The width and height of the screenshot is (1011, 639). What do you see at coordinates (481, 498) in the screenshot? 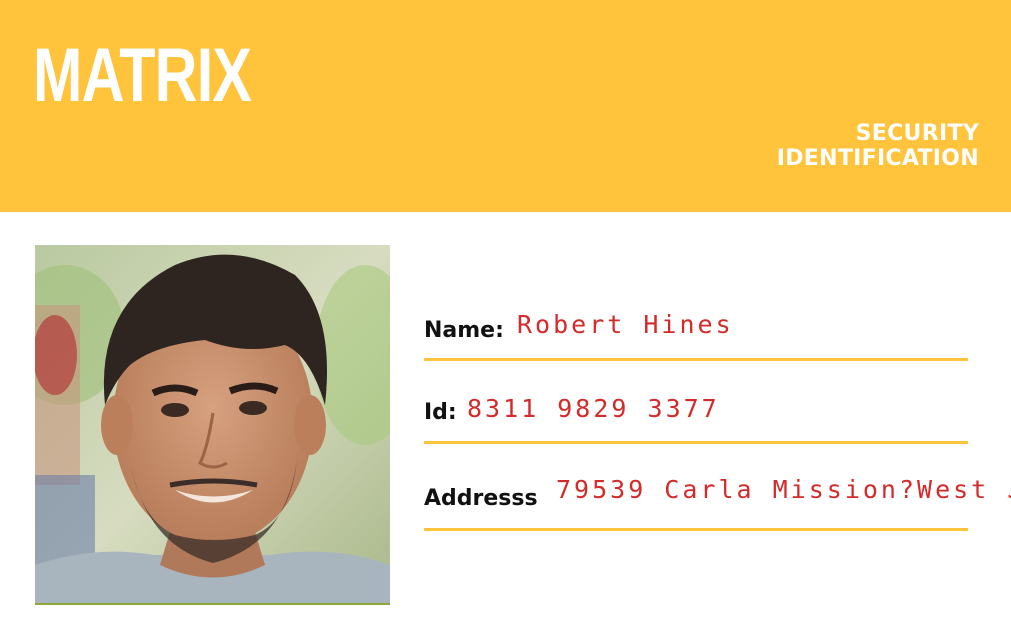
I see `address-label: Addresss` at bounding box center [481, 498].